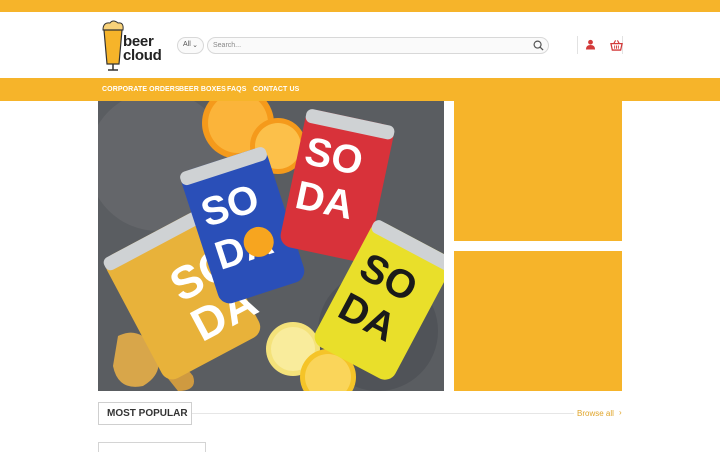  Describe the element at coordinates (195, 45) in the screenshot. I see `chevron-down-icon: ⌄` at that location.